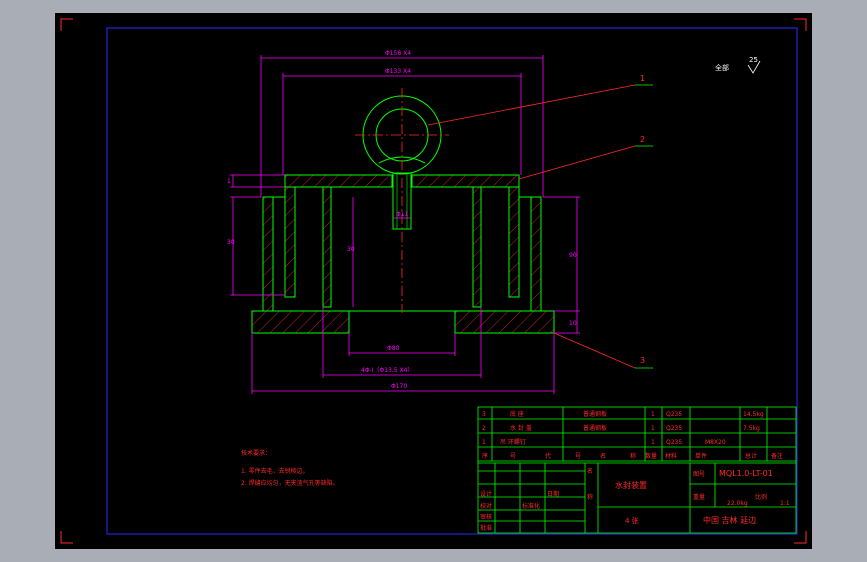  I want to click on balloon-1: 1, so click(642, 78).